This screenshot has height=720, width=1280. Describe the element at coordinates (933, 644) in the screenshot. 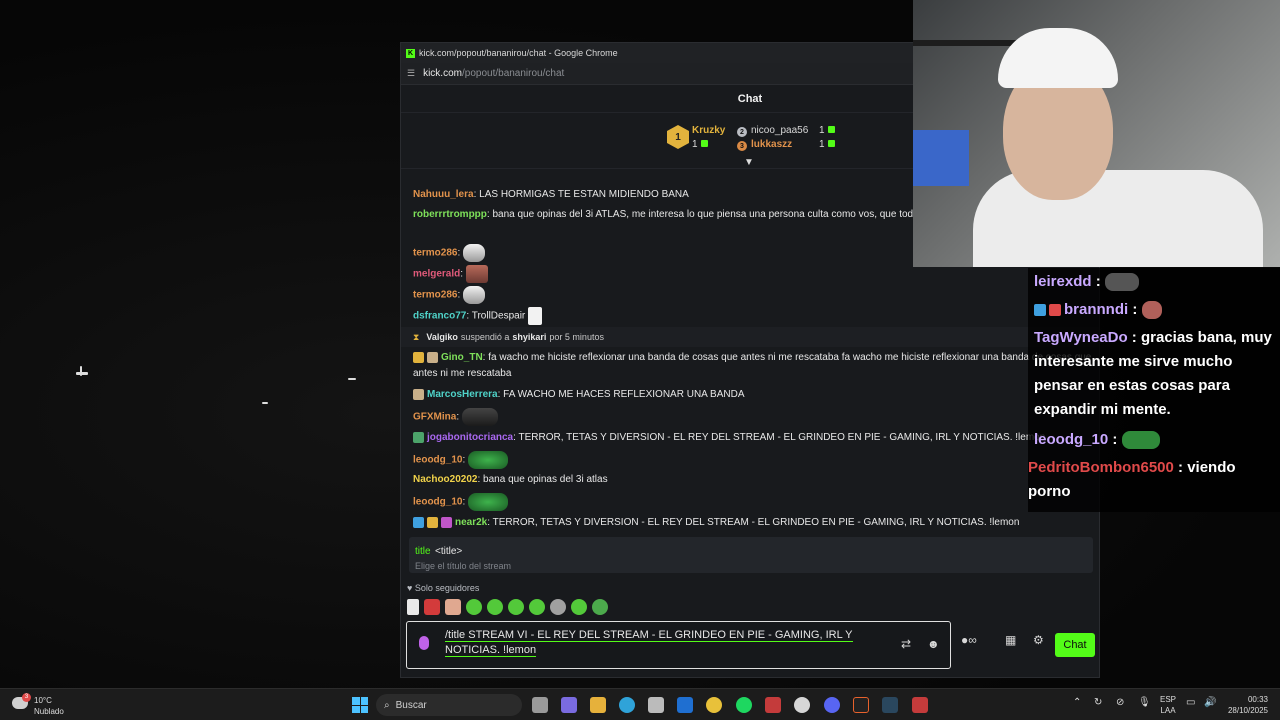

I see `emoji-icon: ☻` at that location.